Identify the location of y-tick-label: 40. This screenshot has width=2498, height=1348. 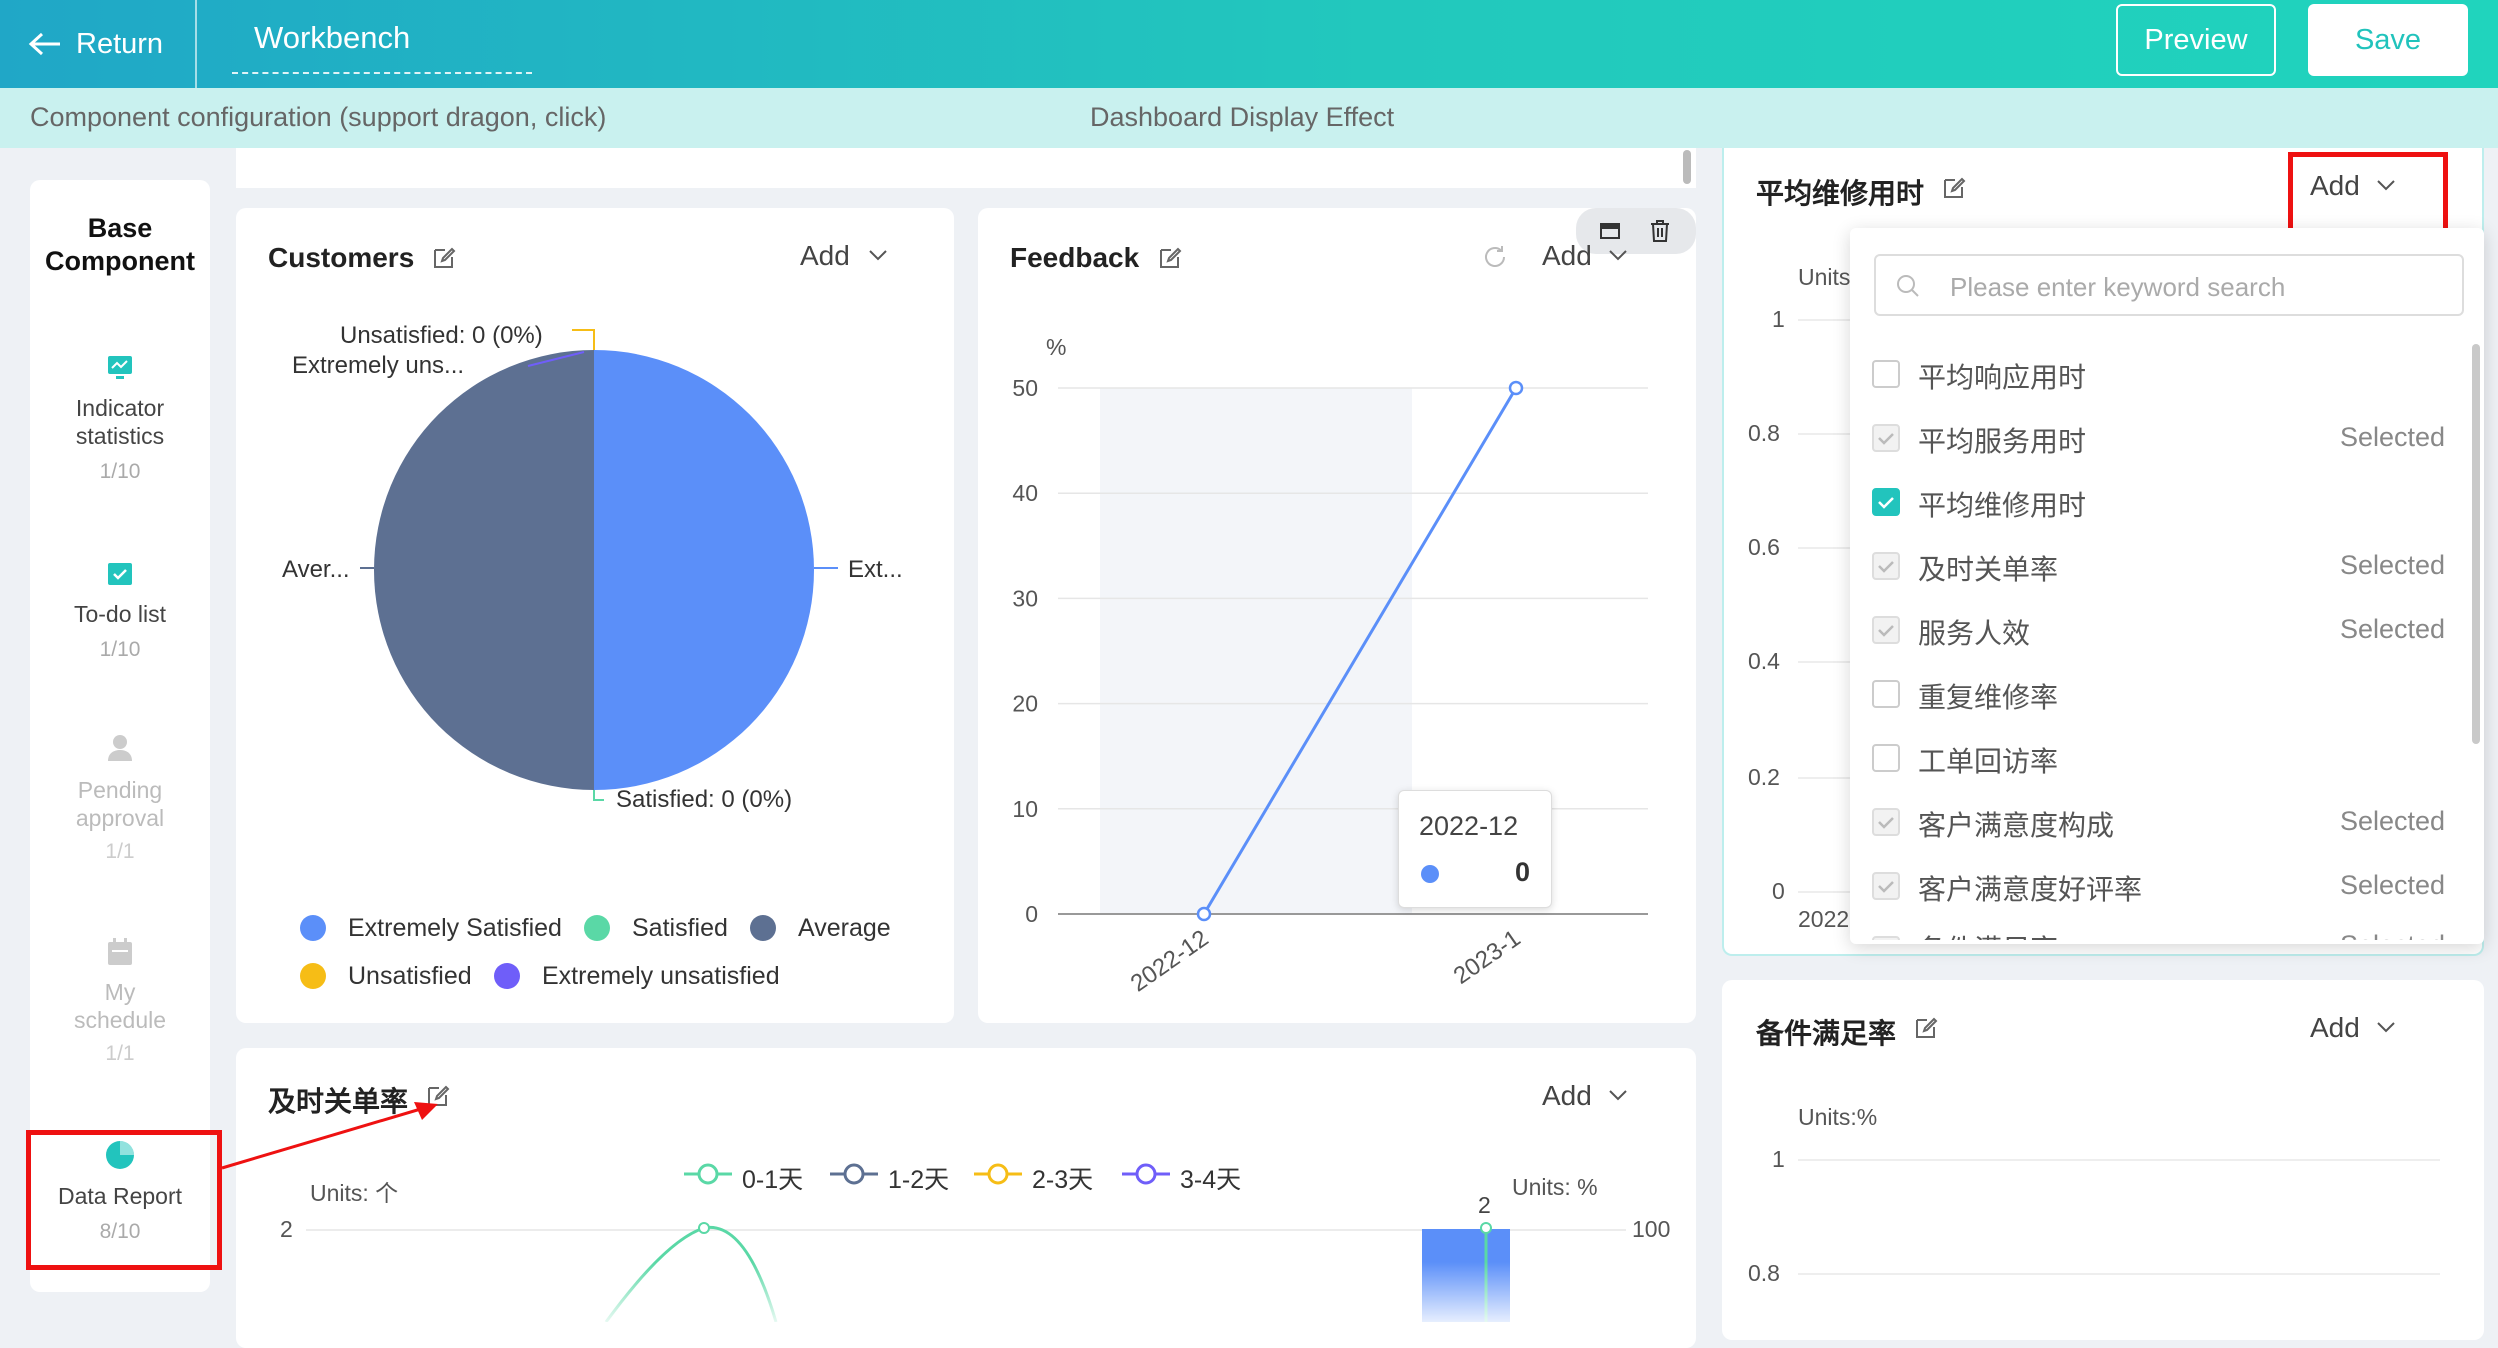
(1025, 493).